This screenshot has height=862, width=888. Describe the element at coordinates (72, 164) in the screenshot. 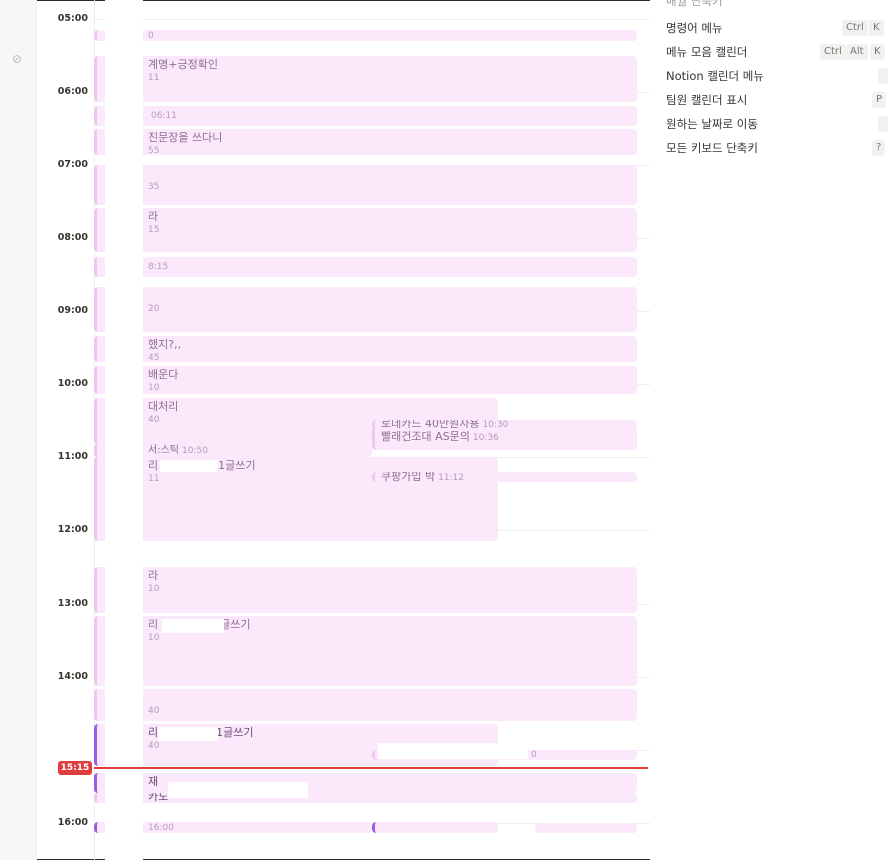

I see `hour-label: 07:00` at that location.